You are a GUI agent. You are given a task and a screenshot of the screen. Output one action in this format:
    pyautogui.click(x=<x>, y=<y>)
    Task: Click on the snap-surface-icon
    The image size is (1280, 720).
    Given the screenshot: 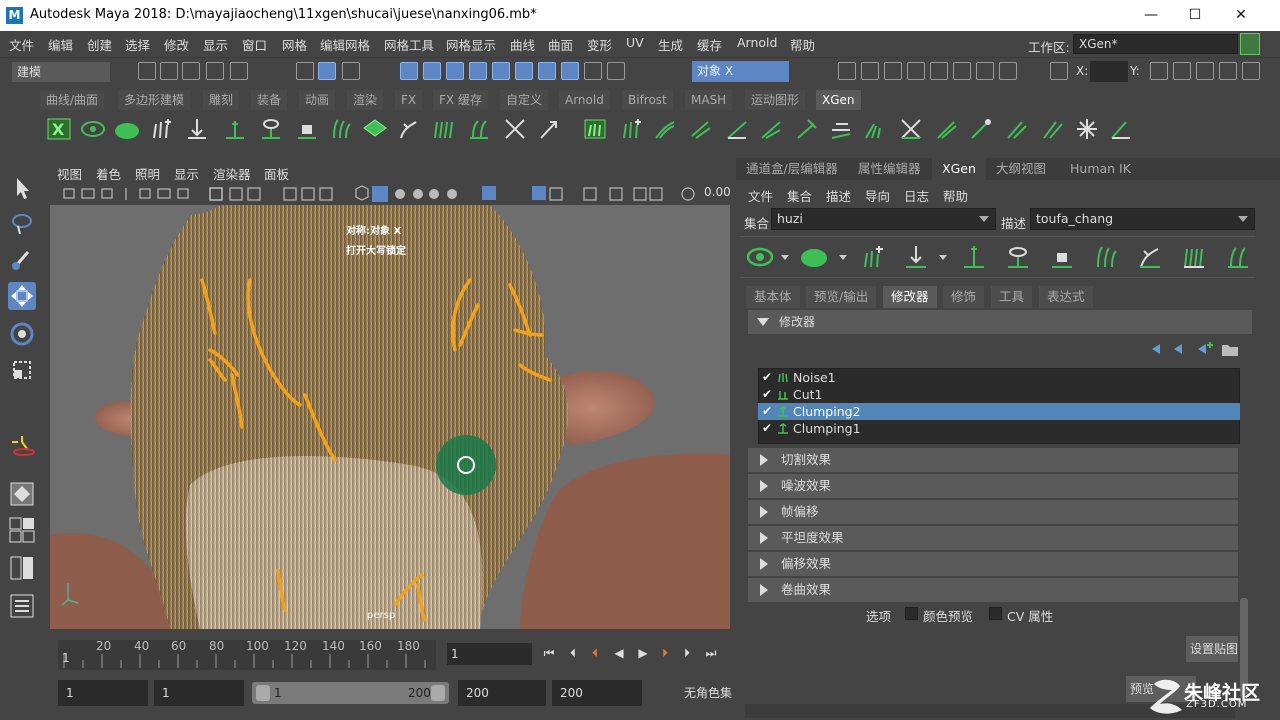 What is the action you would take?
    pyautogui.click(x=501, y=71)
    